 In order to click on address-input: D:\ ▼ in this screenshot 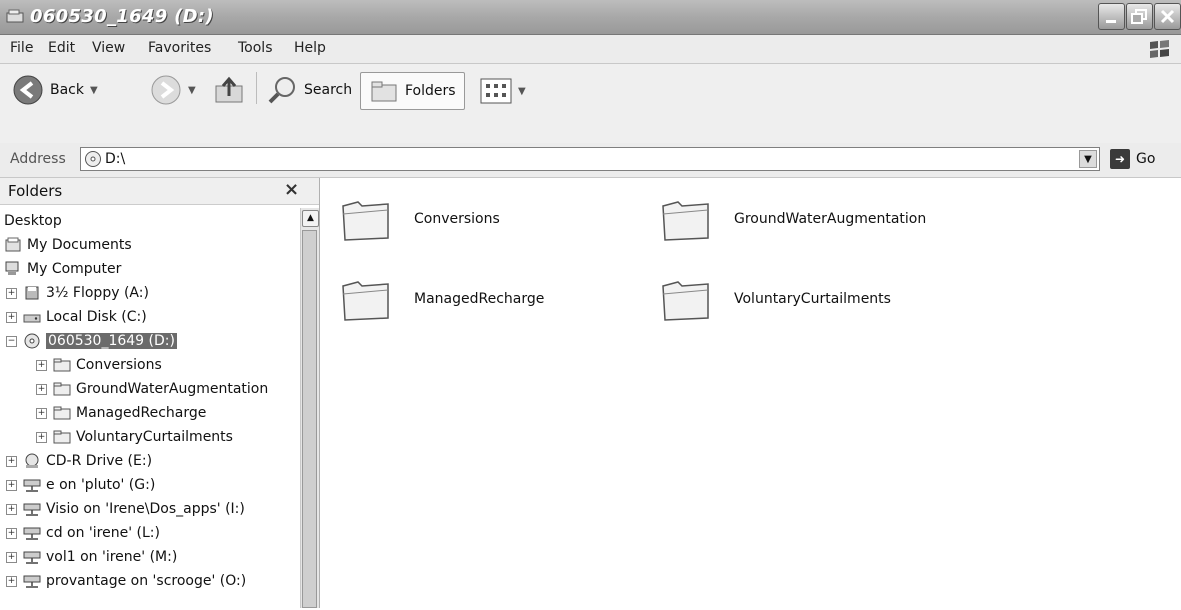, I will do `click(590, 159)`.